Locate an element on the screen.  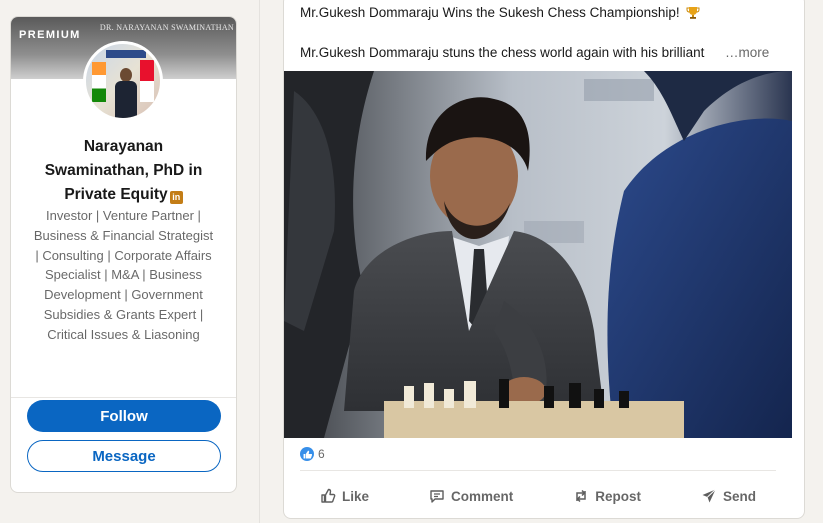
repost-button: Repost is located at coordinates (607, 496).